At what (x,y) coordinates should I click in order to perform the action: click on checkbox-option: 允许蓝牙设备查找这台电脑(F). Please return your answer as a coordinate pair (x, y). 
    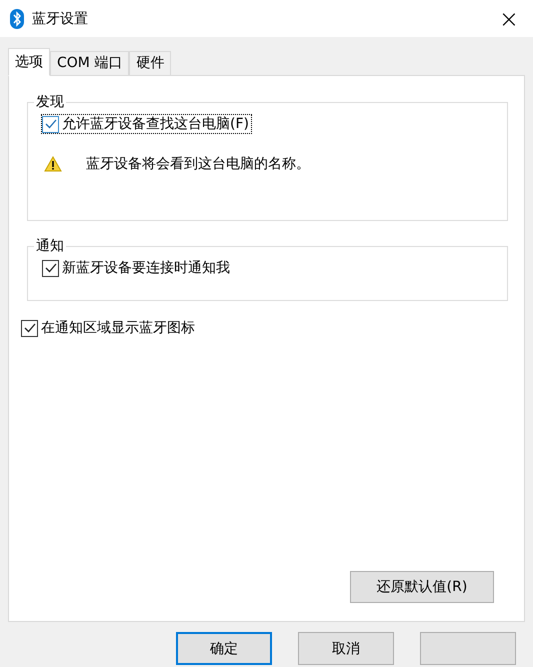
    Looking at the image, I should click on (146, 124).